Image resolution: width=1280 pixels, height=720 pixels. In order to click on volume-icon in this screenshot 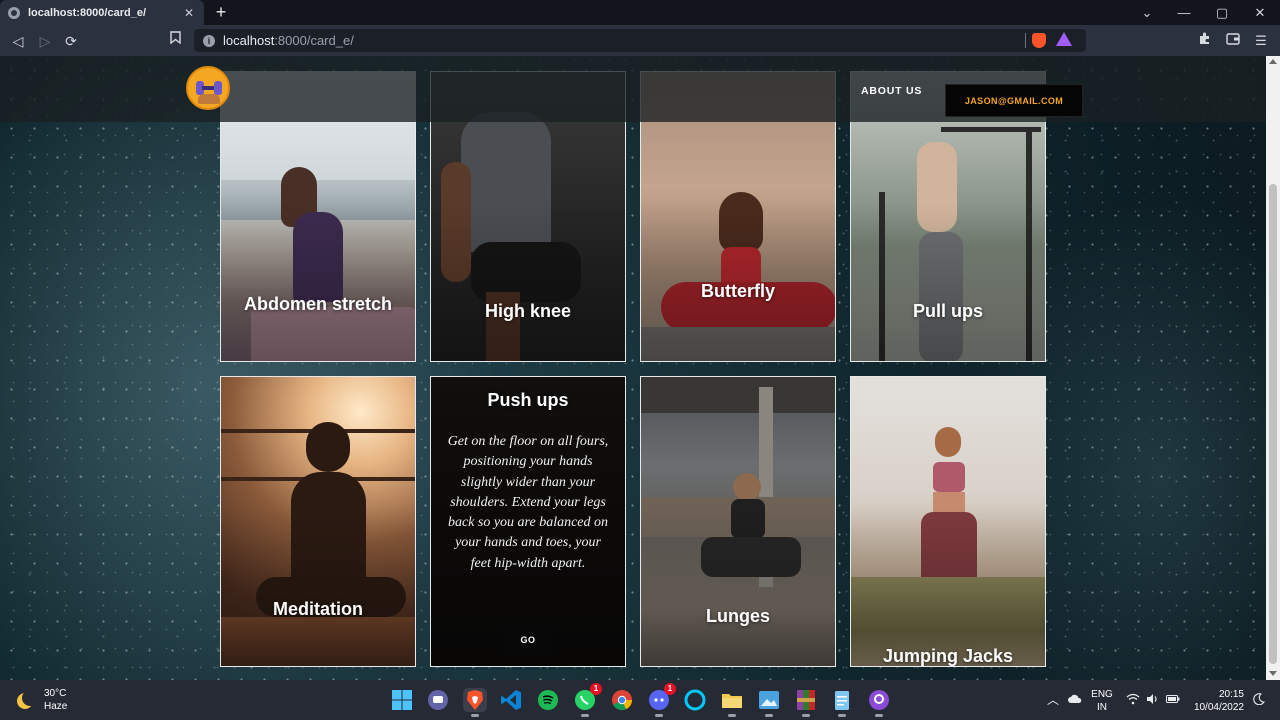, I will do `click(1153, 700)`.